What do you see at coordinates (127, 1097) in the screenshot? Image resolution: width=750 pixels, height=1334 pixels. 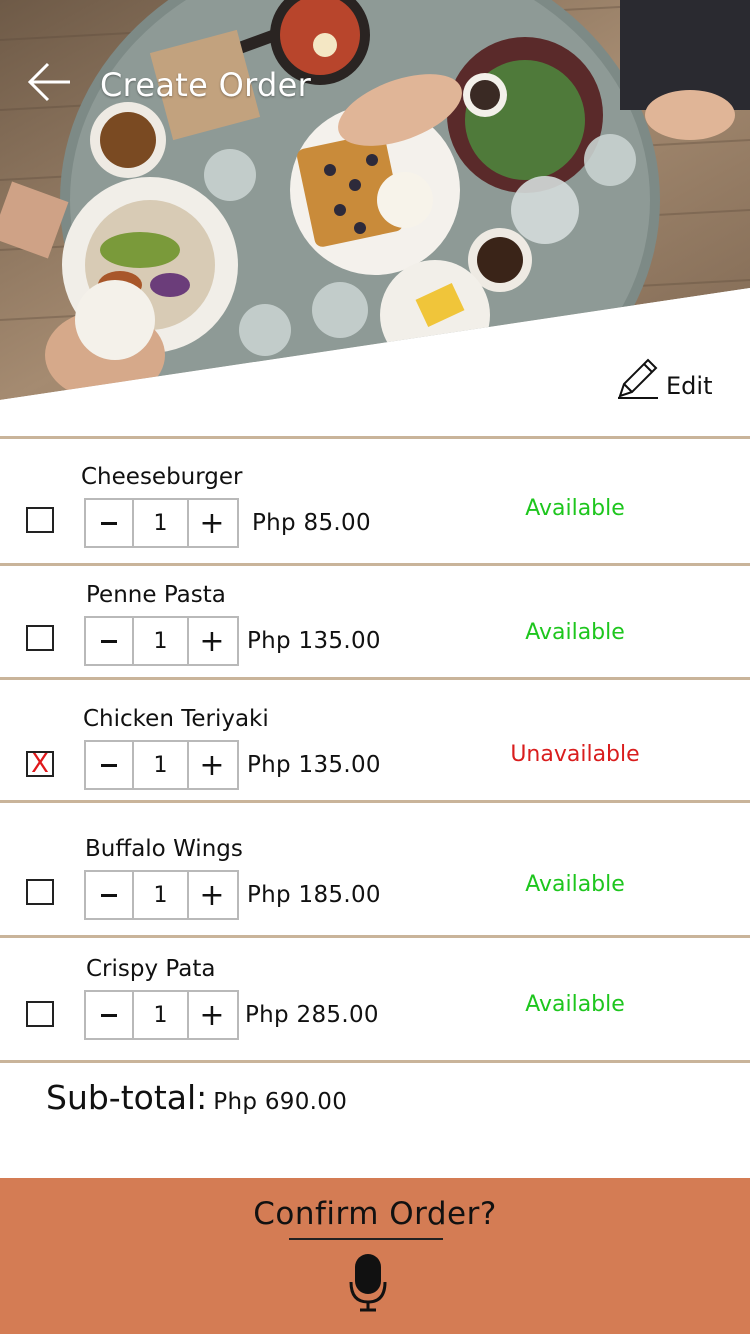 I see `subtotal-label: Sub-total:` at bounding box center [127, 1097].